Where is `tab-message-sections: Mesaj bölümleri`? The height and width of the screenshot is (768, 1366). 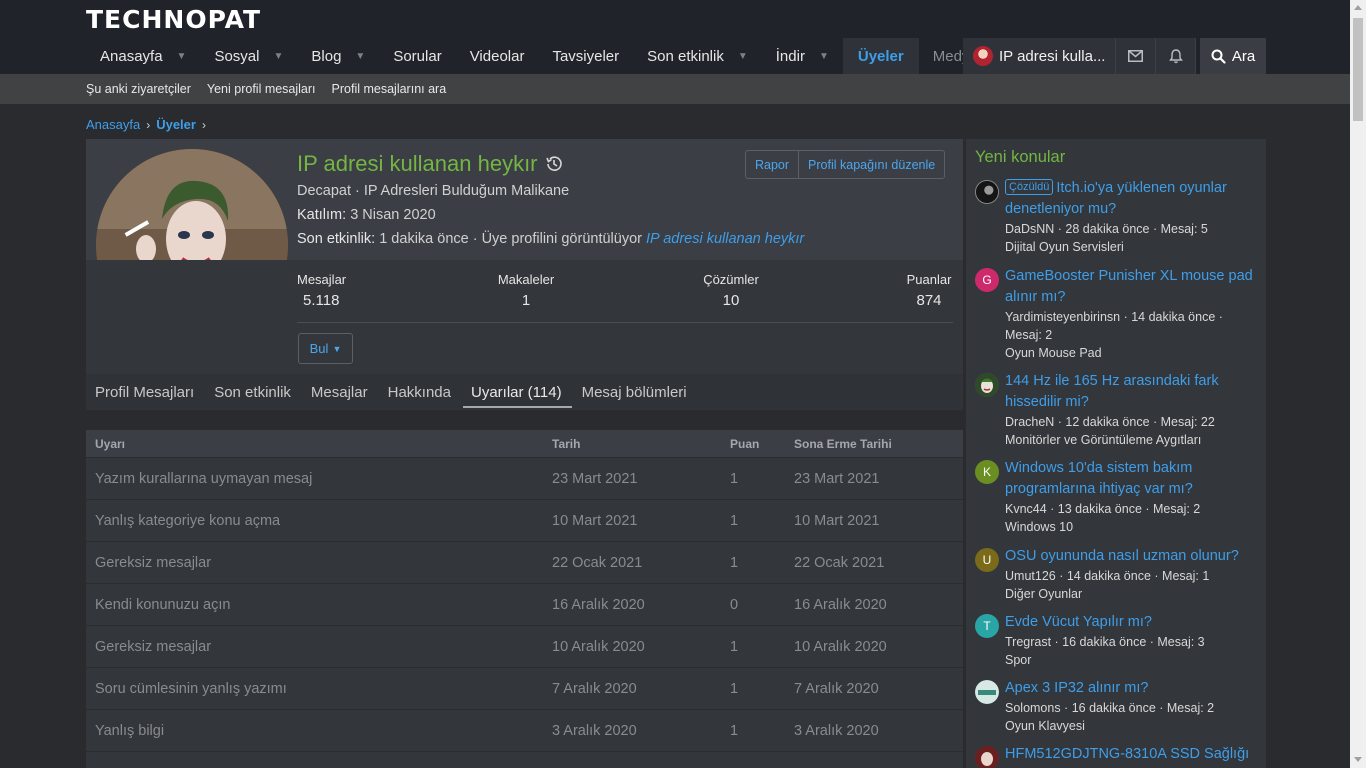
tab-message-sections: Mesaj bölümleri is located at coordinates (639, 392).